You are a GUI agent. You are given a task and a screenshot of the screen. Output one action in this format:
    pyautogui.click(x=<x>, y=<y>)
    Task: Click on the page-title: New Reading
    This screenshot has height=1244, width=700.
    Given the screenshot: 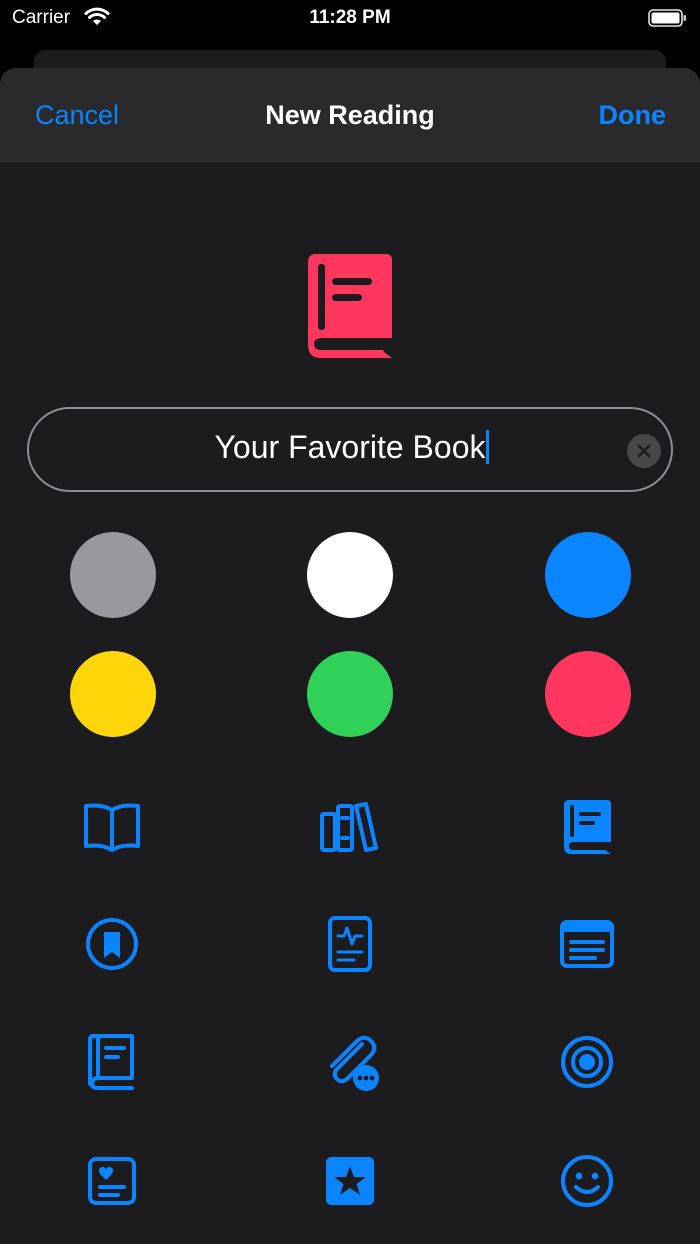 What is the action you would take?
    pyautogui.click(x=350, y=115)
    